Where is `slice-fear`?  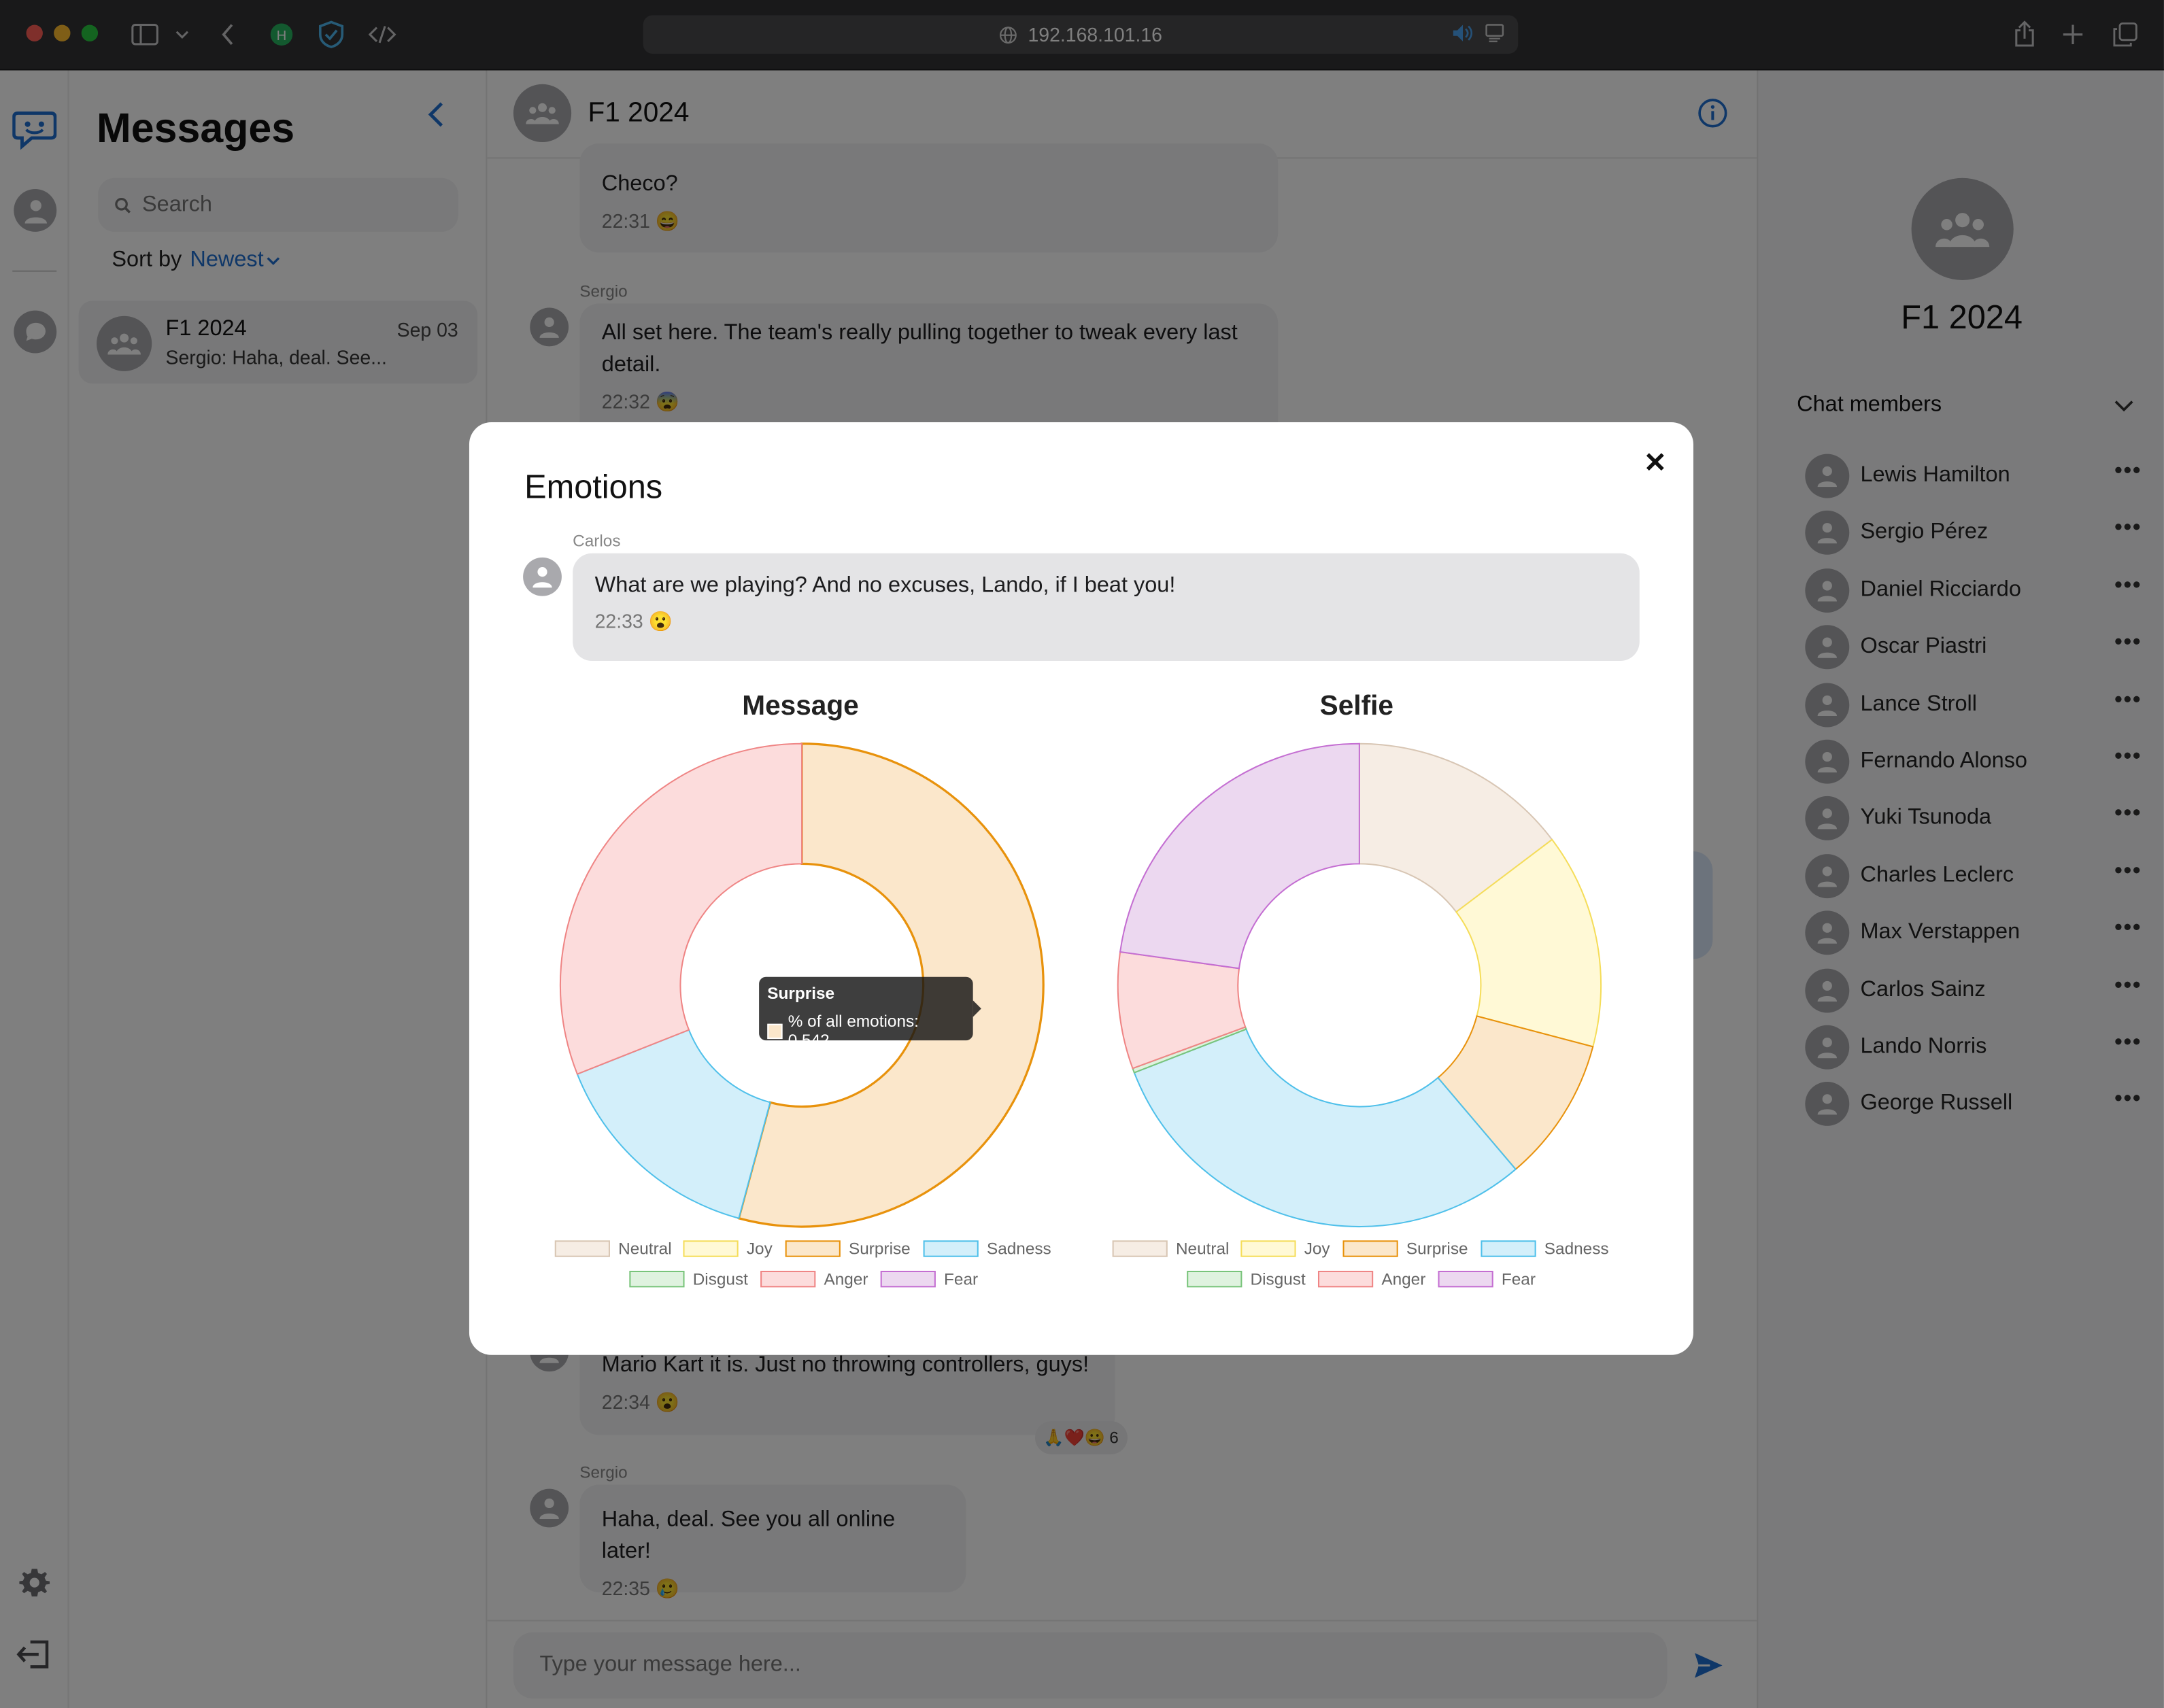
slice-fear is located at coordinates (1239, 856).